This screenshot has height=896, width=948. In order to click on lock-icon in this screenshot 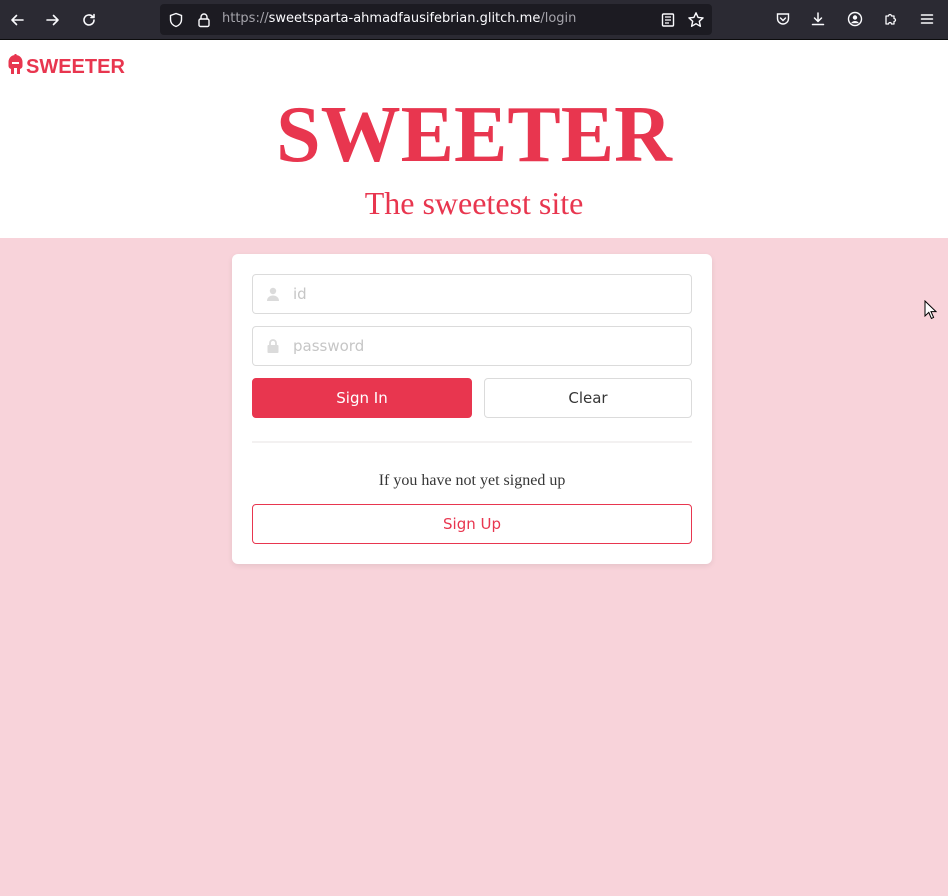, I will do `click(204, 20)`.